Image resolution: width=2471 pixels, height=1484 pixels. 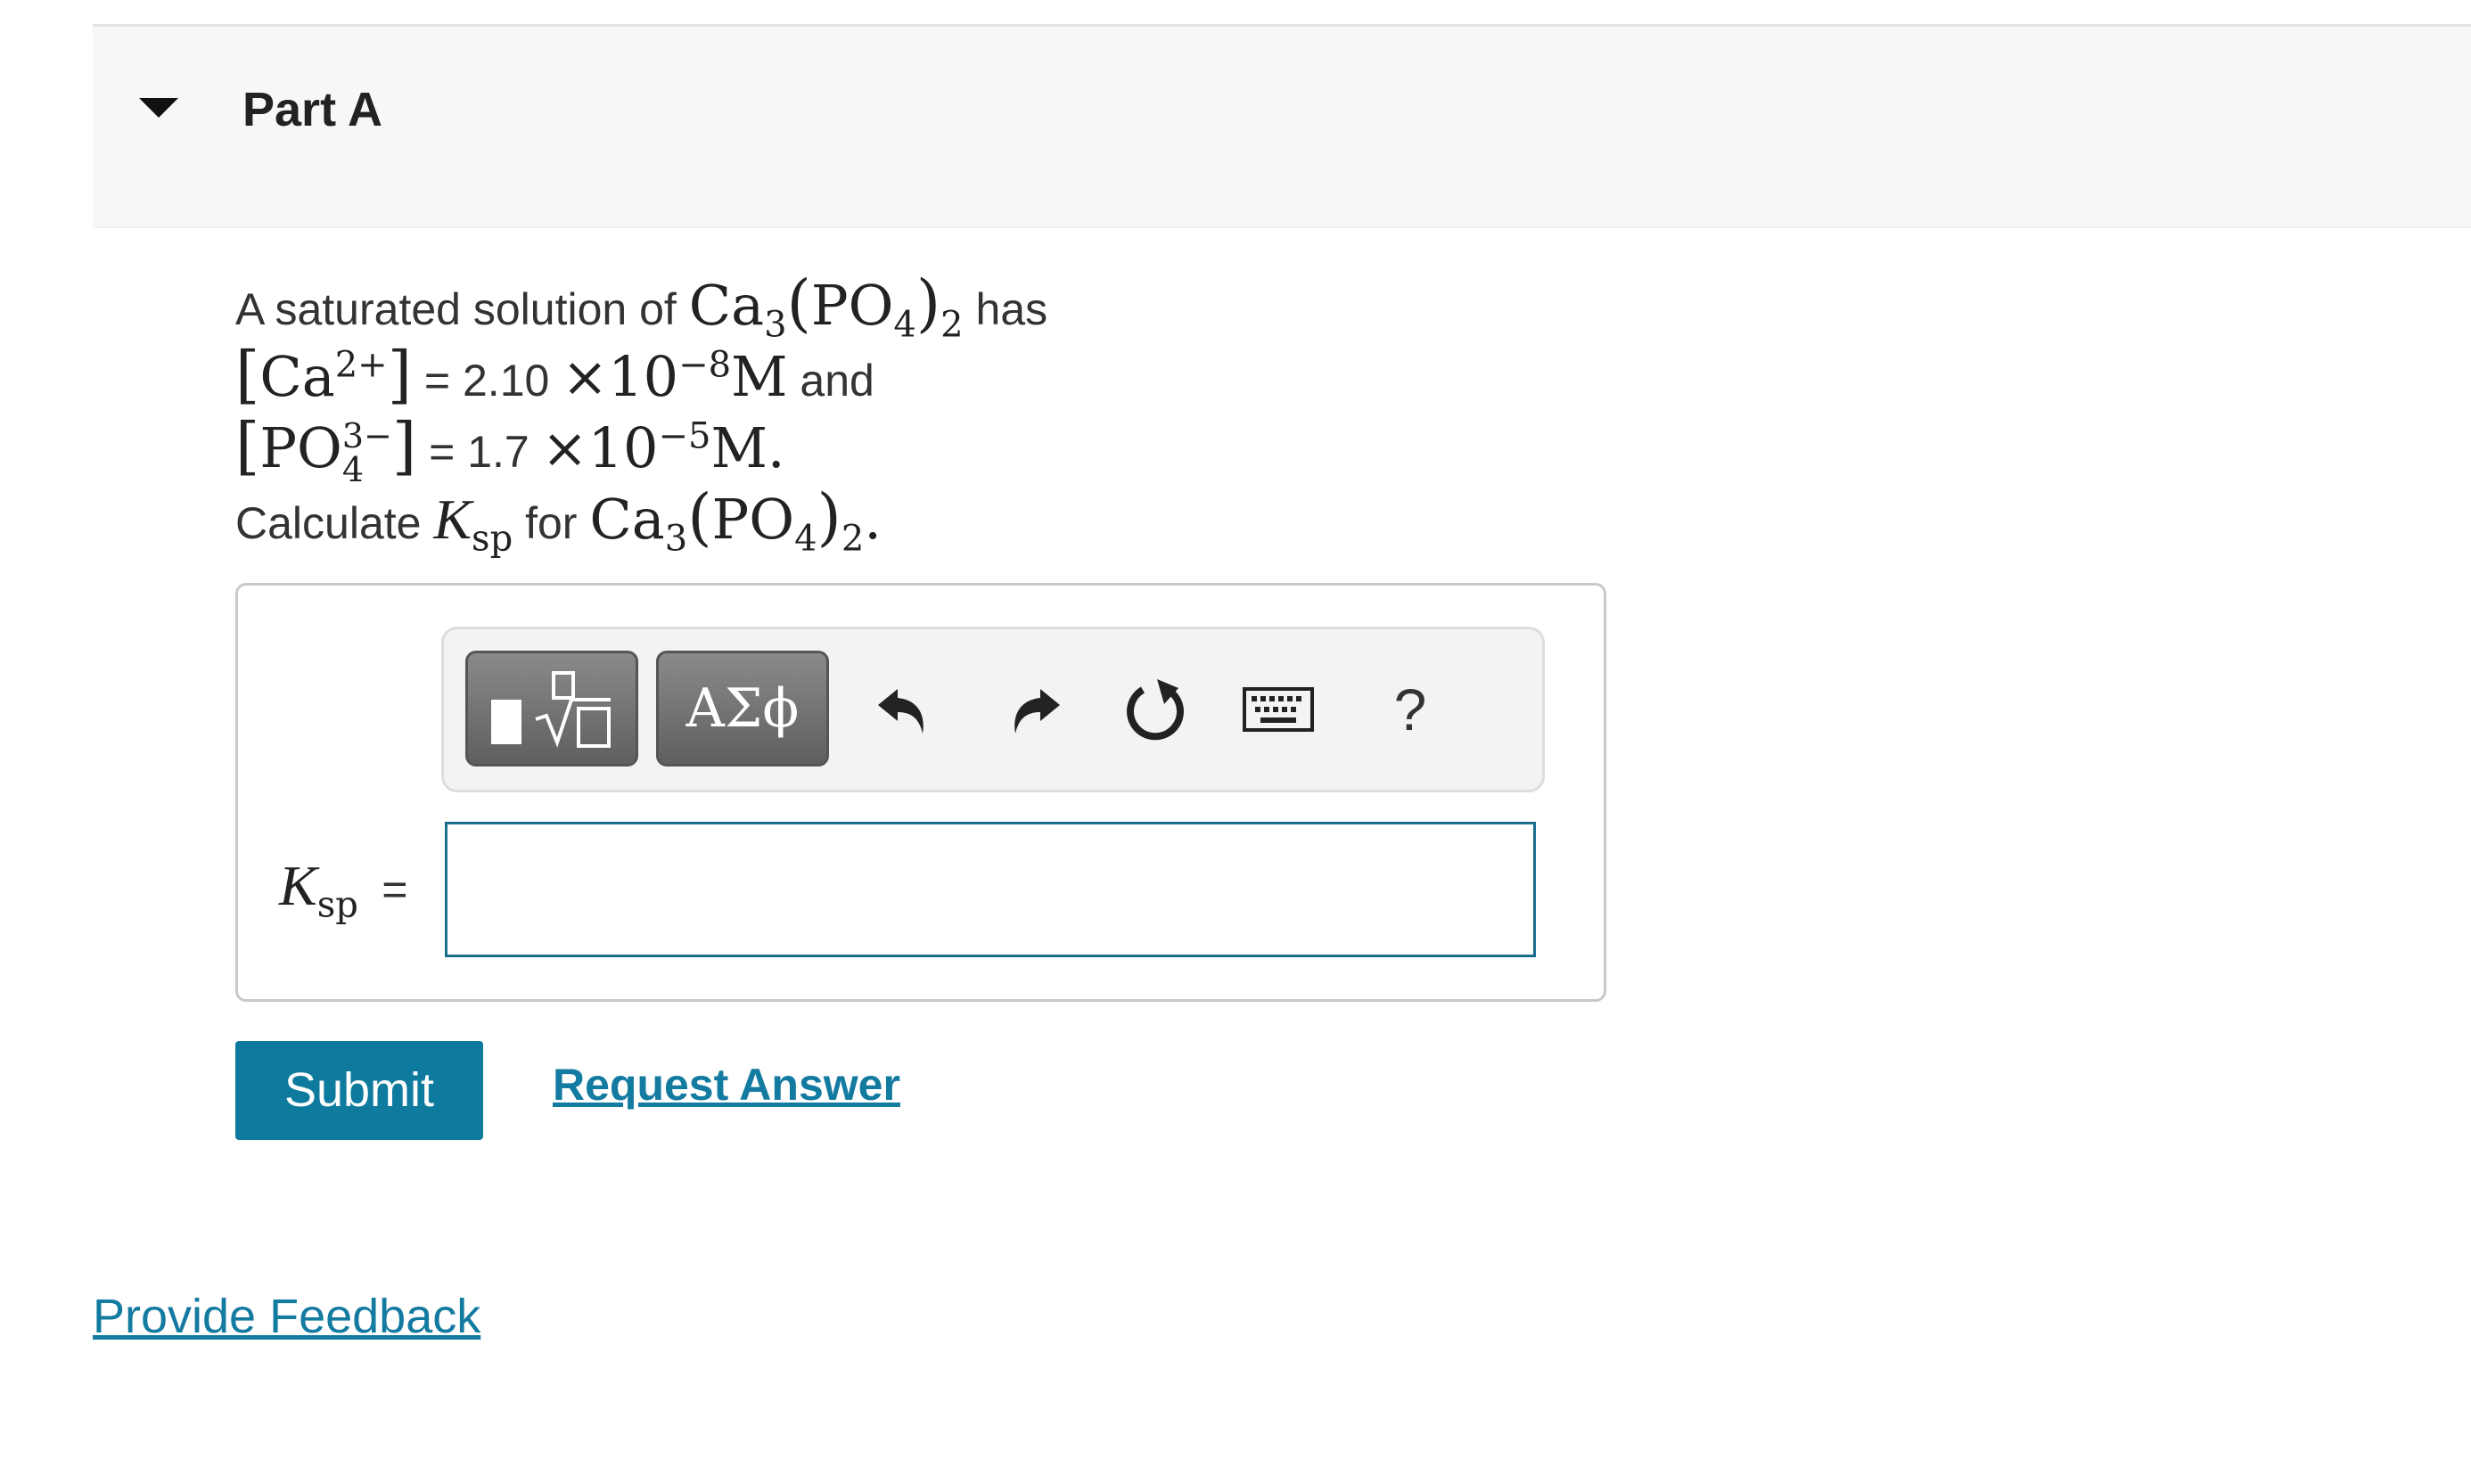 I want to click on undo-button, so click(x=905, y=709).